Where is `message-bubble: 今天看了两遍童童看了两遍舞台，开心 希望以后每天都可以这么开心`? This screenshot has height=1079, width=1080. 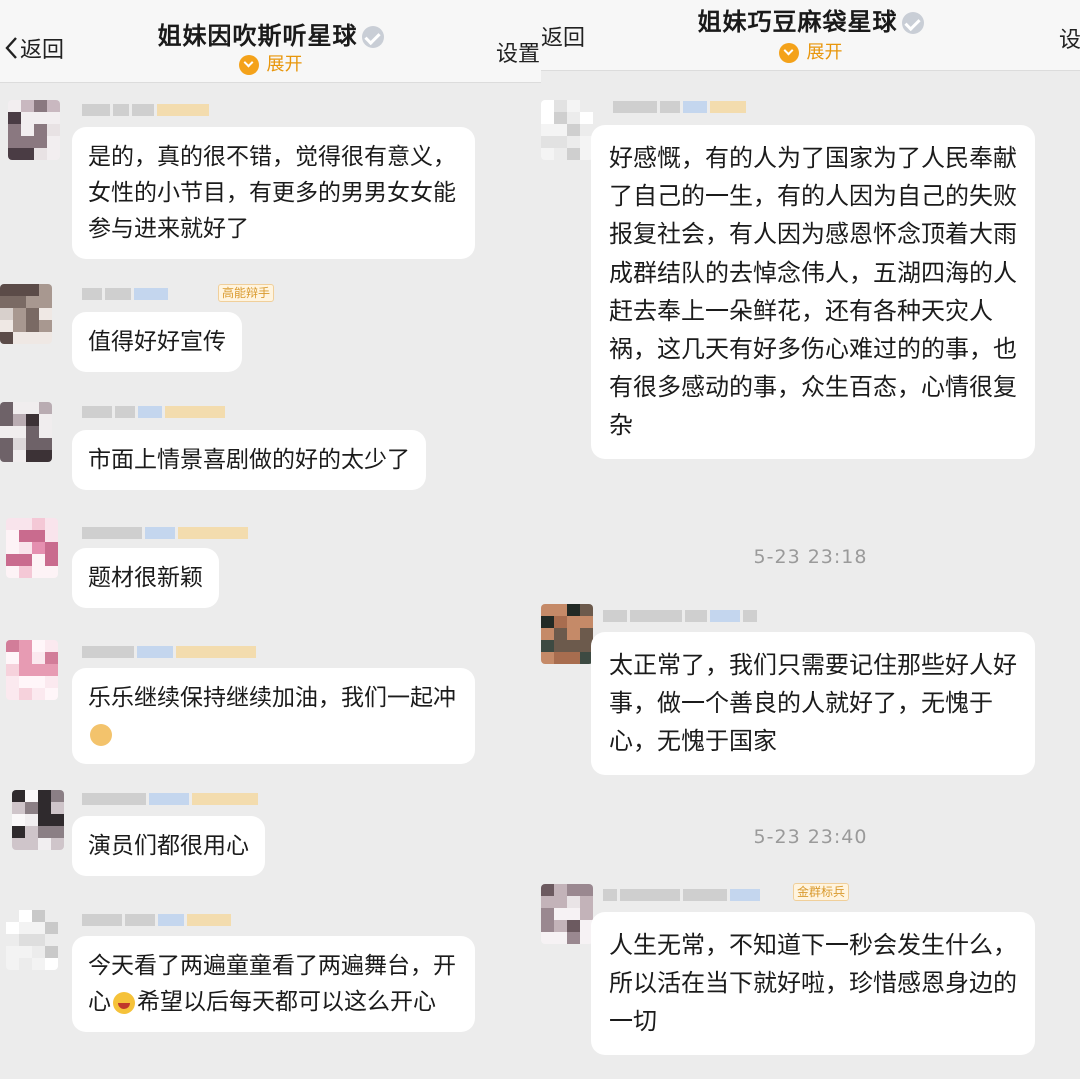 message-bubble: 今天看了两遍童童看了两遍舞台，开心 希望以后每天都可以这么开心 is located at coordinates (273, 984).